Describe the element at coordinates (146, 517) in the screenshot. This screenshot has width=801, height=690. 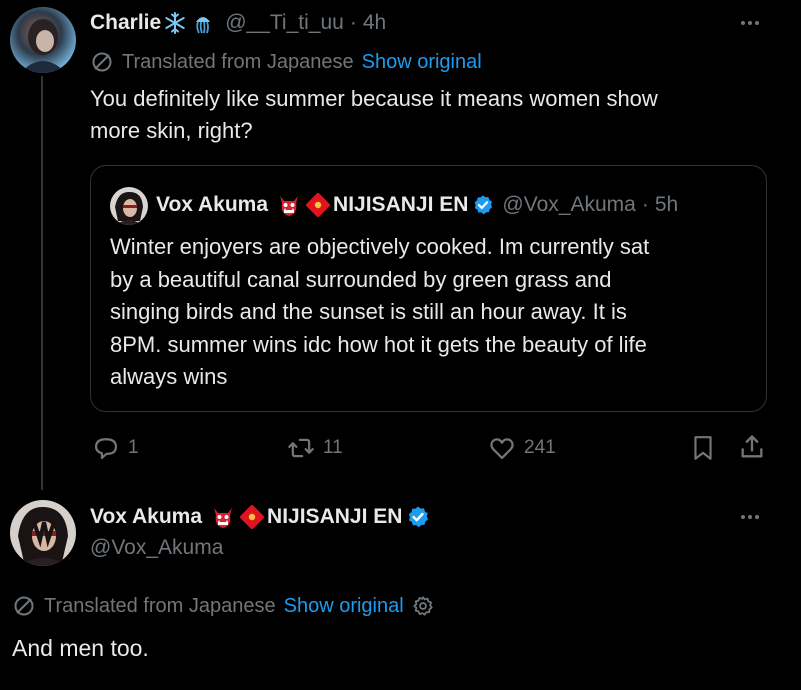
I see `main-author-name: Vox Akuma` at that location.